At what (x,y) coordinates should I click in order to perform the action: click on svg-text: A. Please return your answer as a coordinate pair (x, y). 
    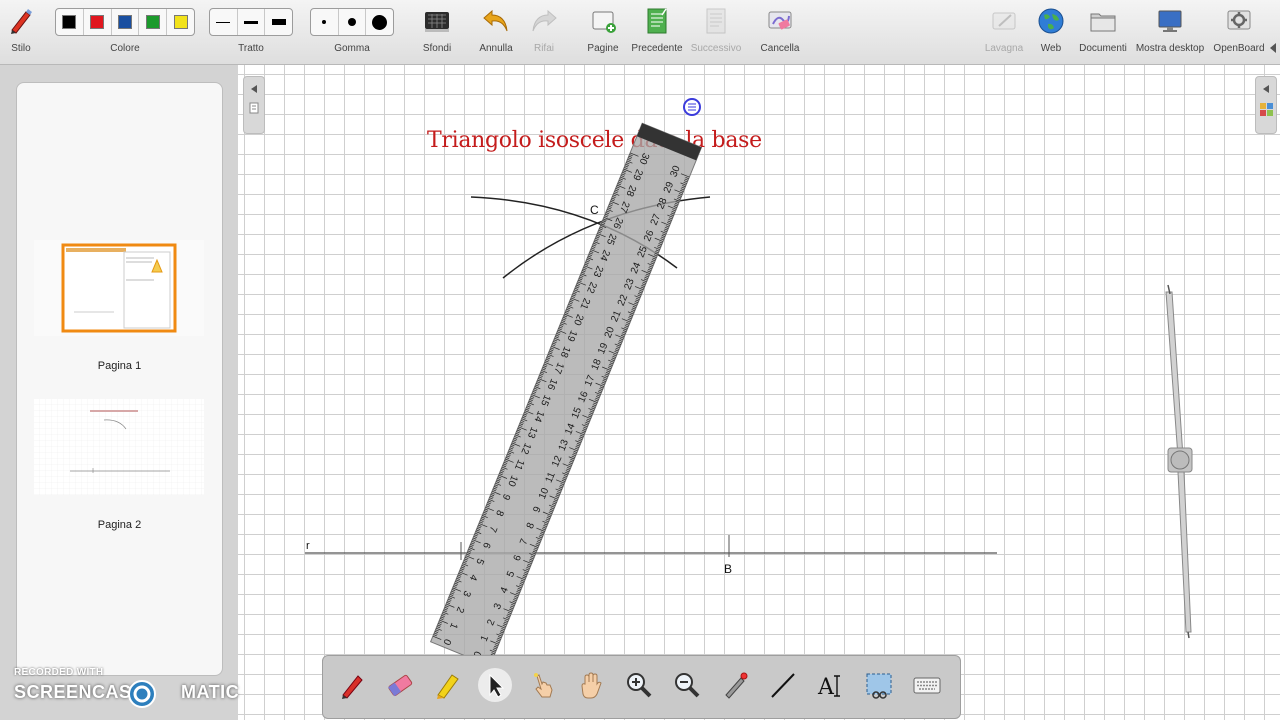
    Looking at the image, I should click on (826, 687).